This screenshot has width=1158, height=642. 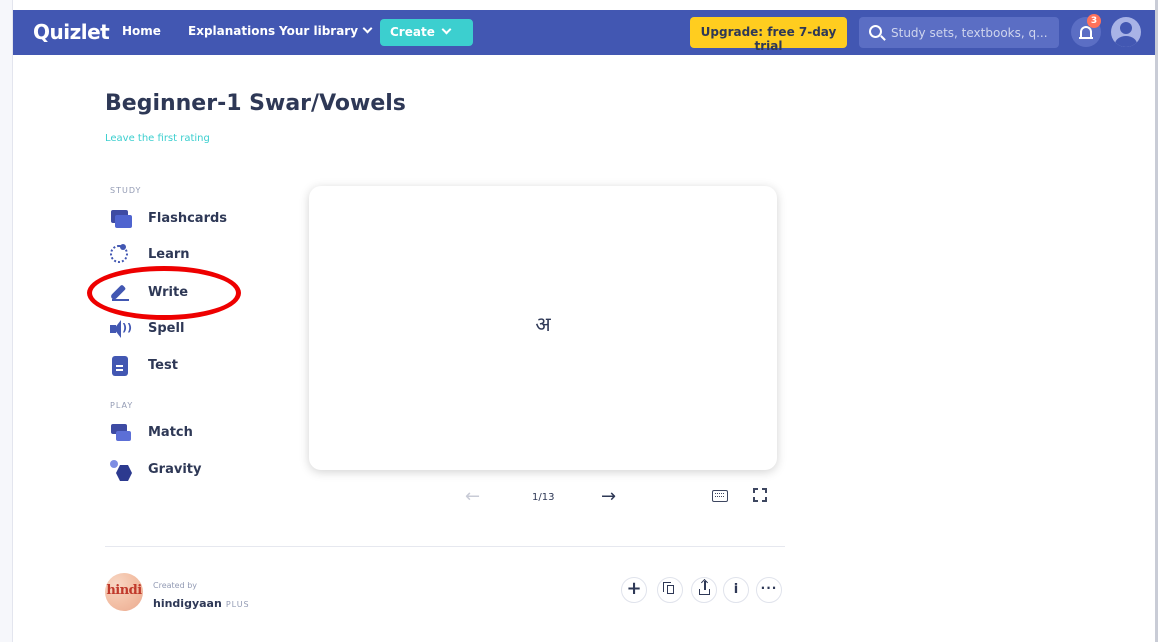 What do you see at coordinates (973, 32) in the screenshot?
I see `search-input` at bounding box center [973, 32].